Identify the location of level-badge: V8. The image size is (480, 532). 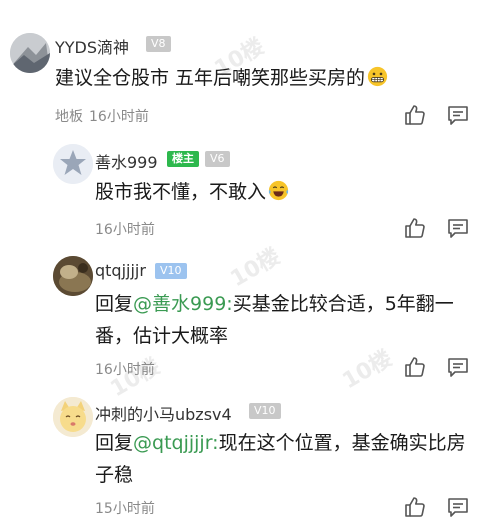
(158, 44).